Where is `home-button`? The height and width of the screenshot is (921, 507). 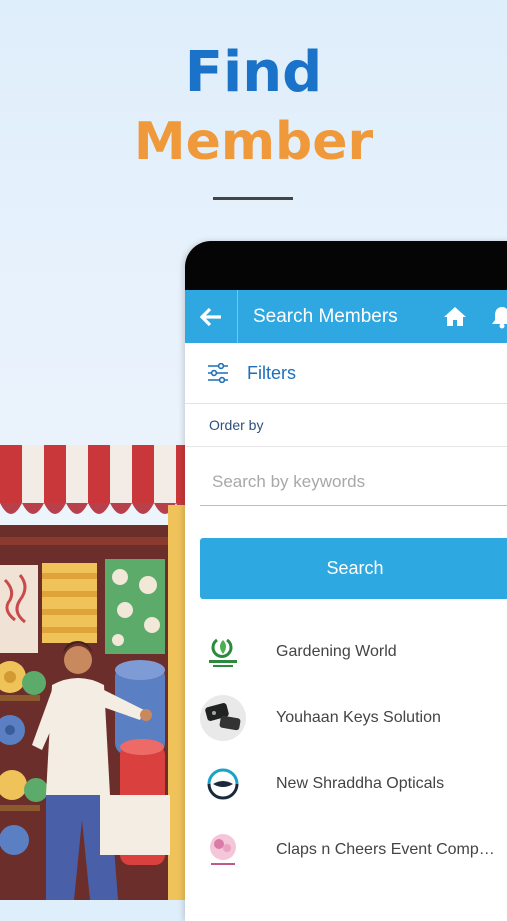
home-button is located at coordinates (455, 318).